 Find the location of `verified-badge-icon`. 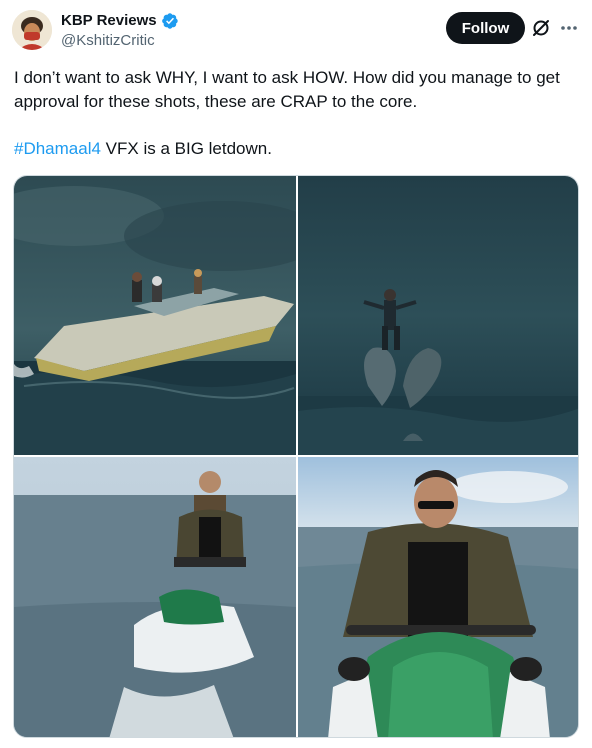

verified-badge-icon is located at coordinates (170, 21).